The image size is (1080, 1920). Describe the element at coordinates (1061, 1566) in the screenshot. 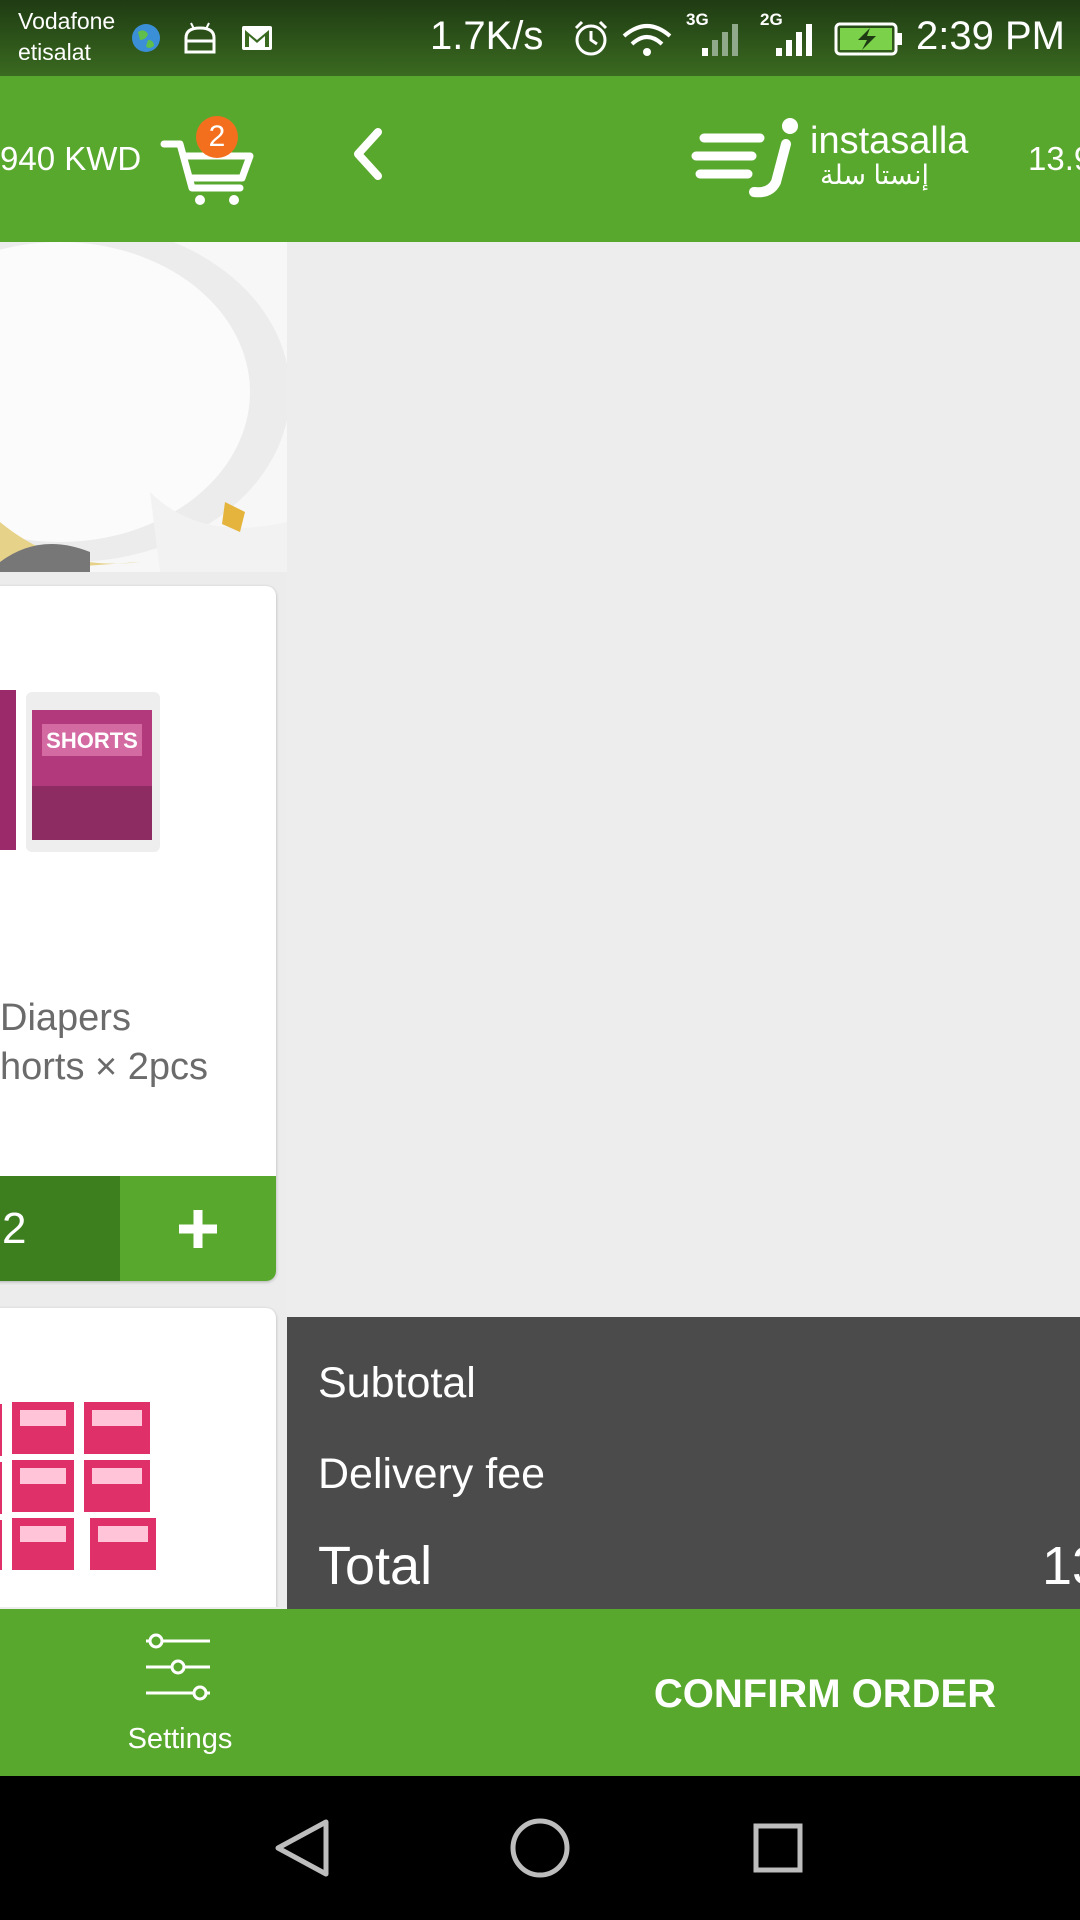

I see `total-value: 13` at that location.